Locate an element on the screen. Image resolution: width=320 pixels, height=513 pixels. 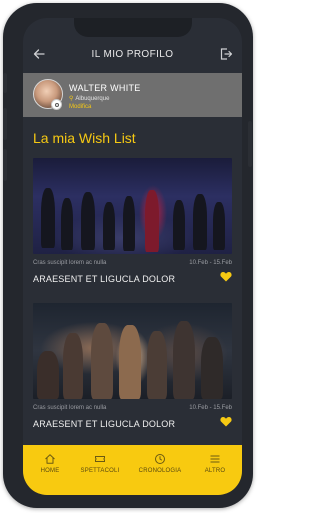
profile-location: ⚲ Albuquerque is located at coordinates (89, 98).